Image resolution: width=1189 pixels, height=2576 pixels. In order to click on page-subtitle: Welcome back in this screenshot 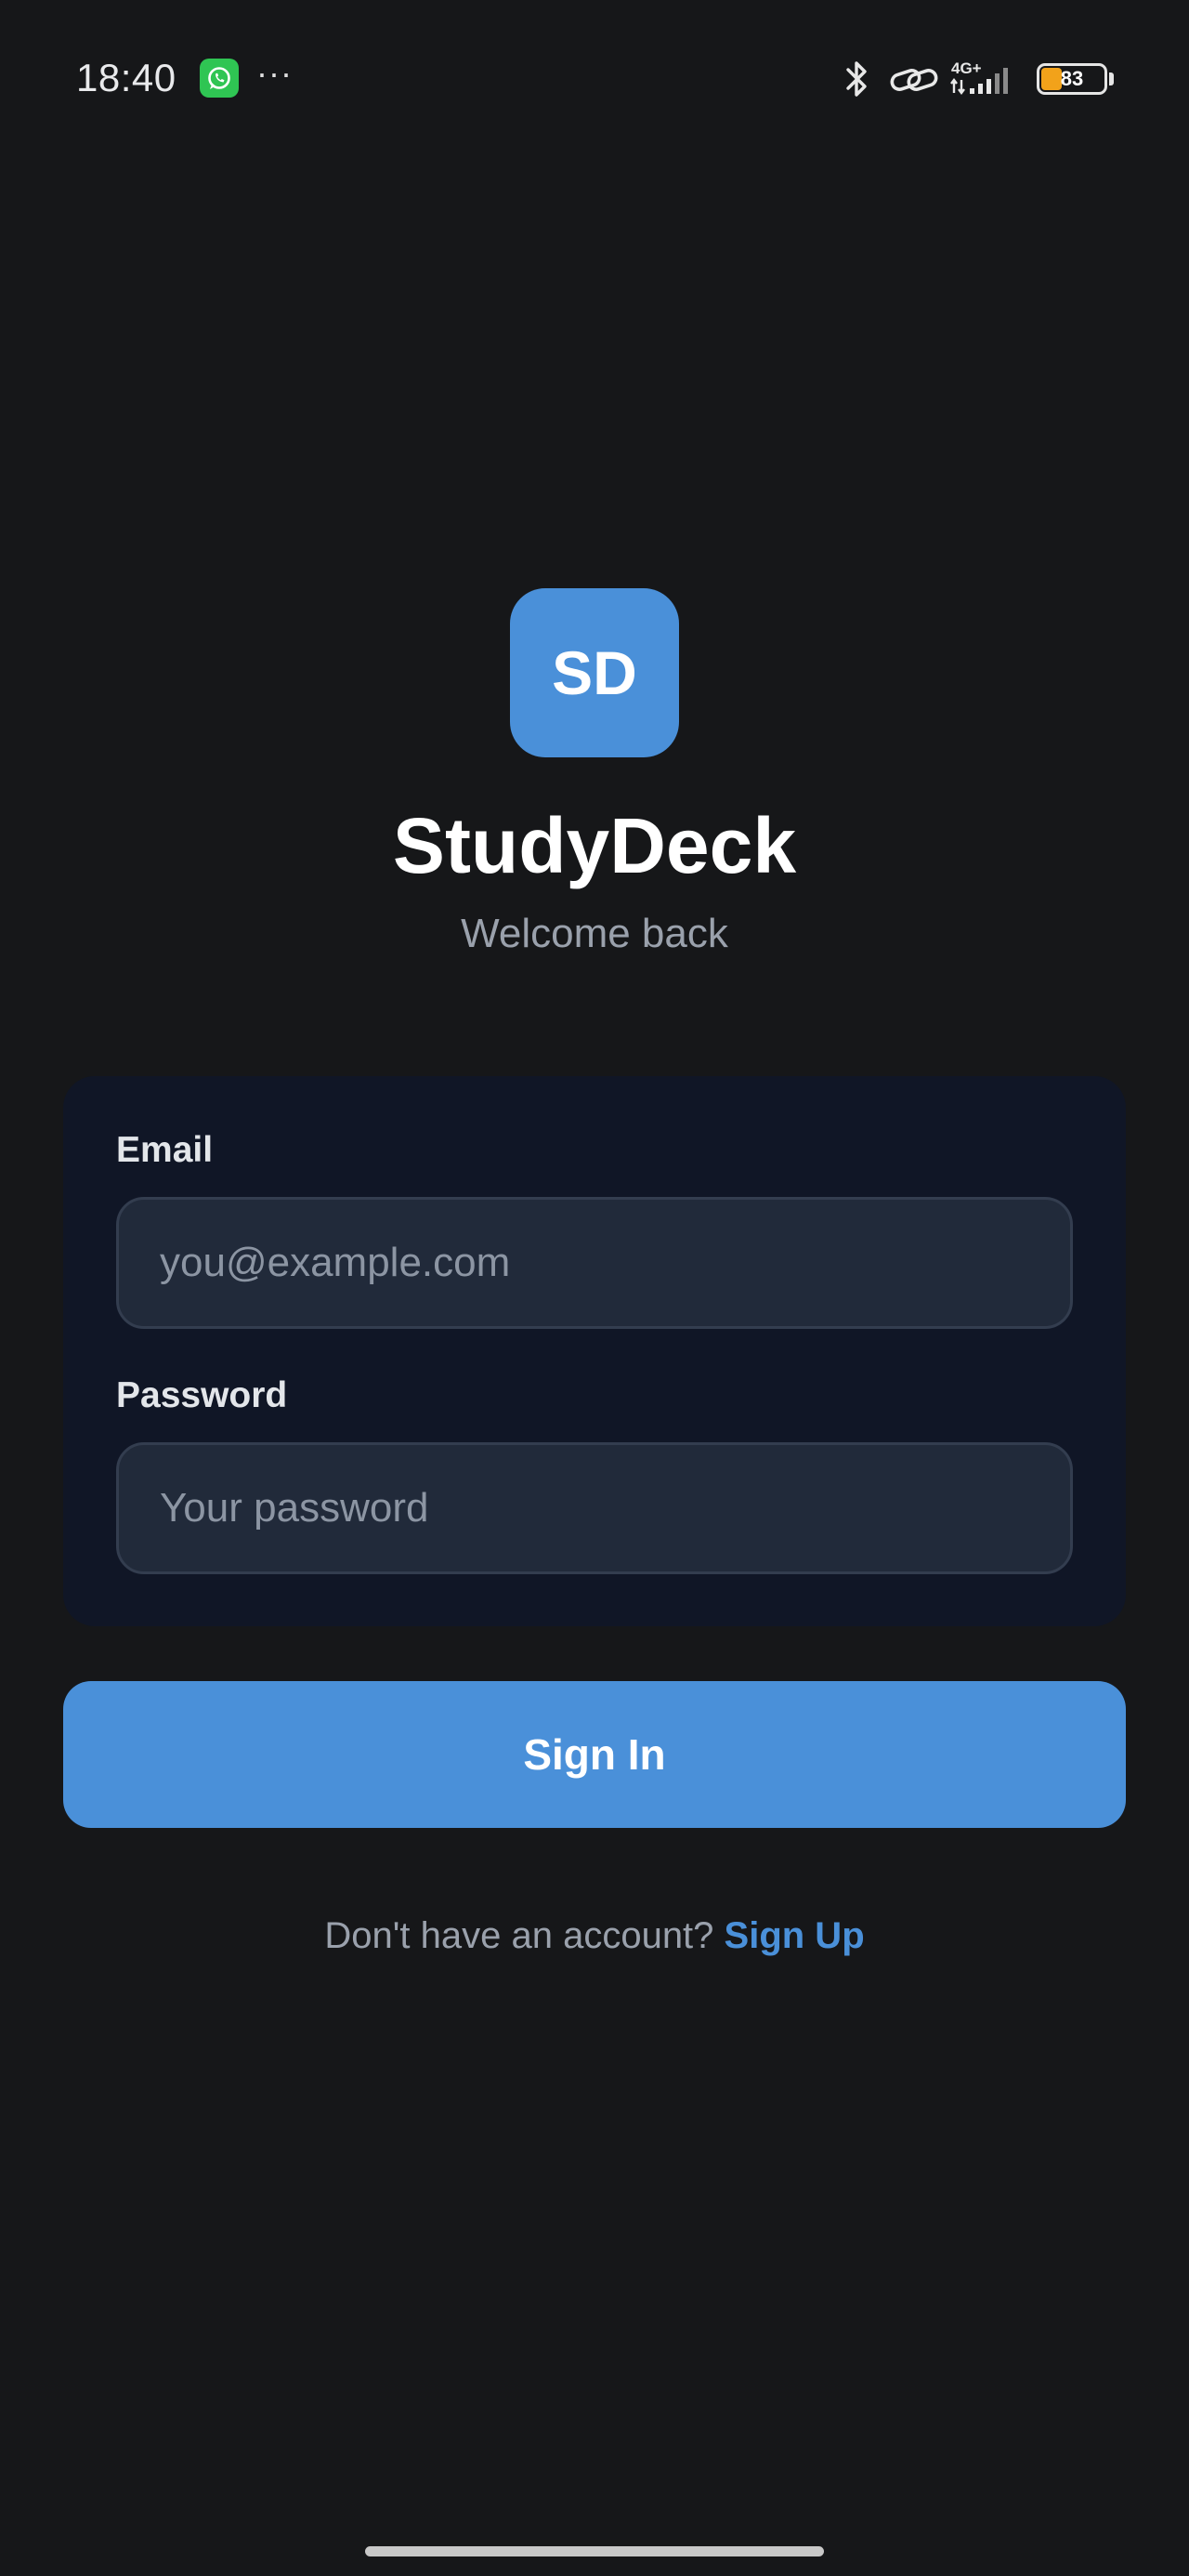, I will do `click(594, 933)`.